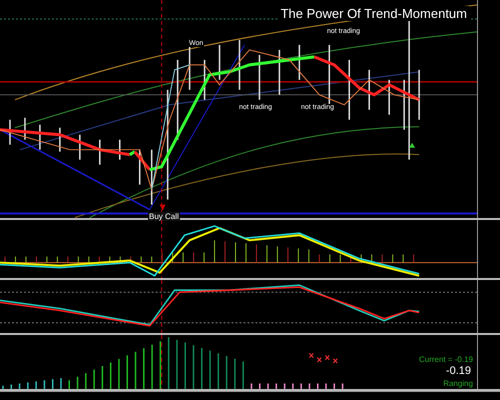  I want to click on trend-value: -0.19, so click(458, 371).